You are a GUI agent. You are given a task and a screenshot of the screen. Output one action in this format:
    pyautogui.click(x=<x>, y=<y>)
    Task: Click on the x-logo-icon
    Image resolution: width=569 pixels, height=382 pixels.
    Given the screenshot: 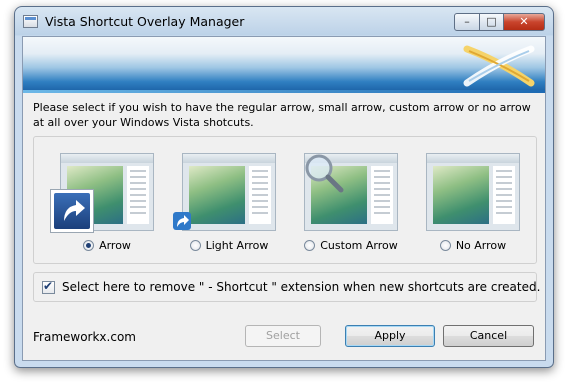 What is the action you would take?
    pyautogui.click(x=499, y=66)
    